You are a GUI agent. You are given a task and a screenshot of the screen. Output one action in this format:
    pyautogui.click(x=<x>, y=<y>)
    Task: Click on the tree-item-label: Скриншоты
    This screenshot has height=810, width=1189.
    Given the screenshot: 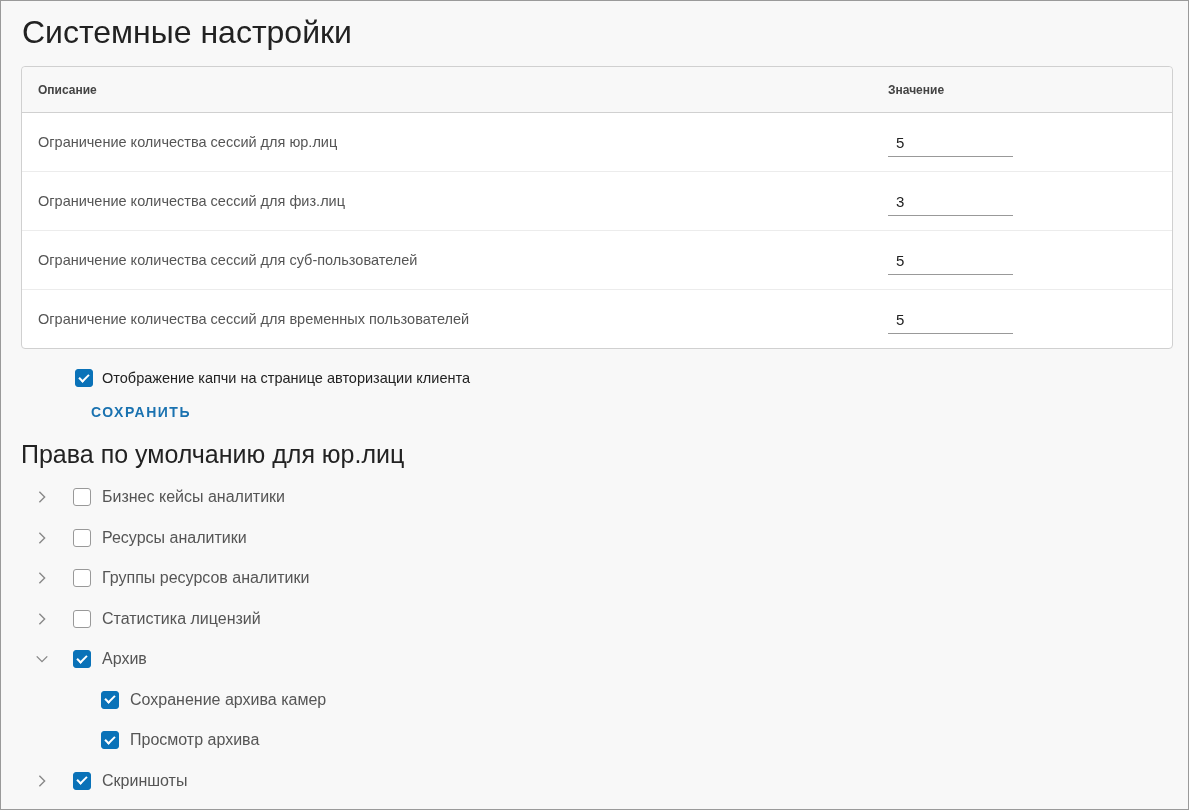 What is the action you would take?
    pyautogui.click(x=145, y=780)
    